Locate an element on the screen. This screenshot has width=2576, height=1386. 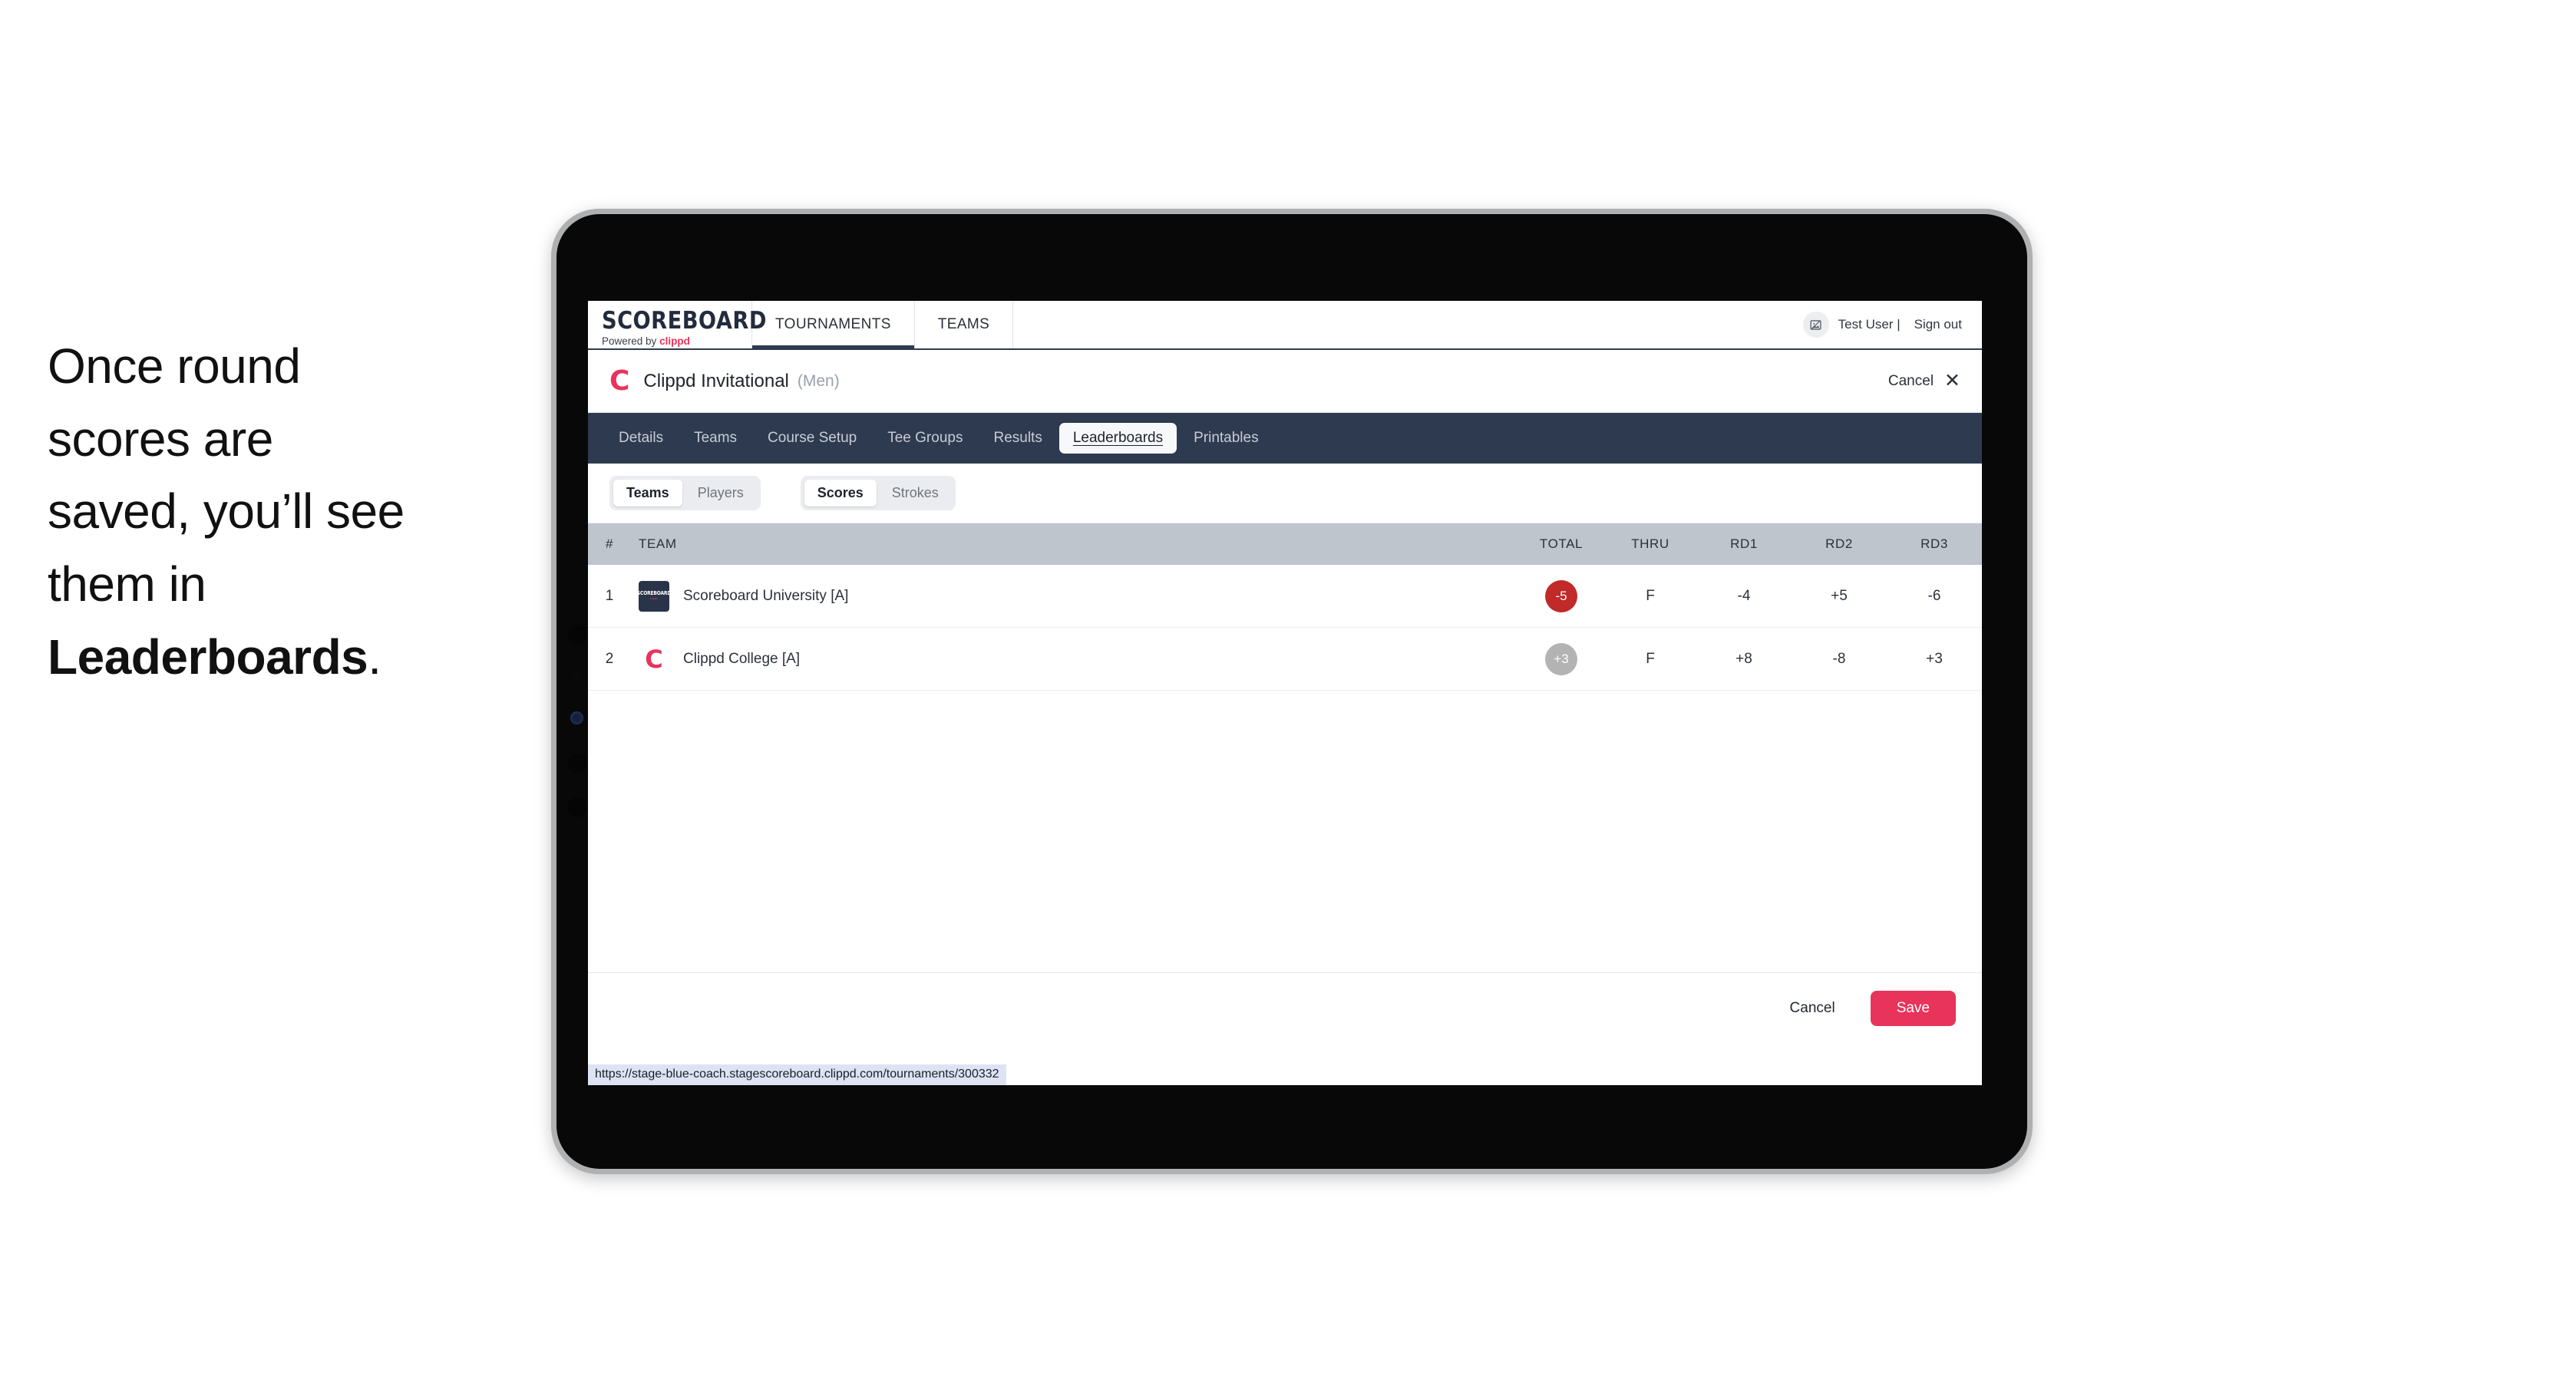
metric-option-strokes-label: Strokes is located at coordinates (915, 492).